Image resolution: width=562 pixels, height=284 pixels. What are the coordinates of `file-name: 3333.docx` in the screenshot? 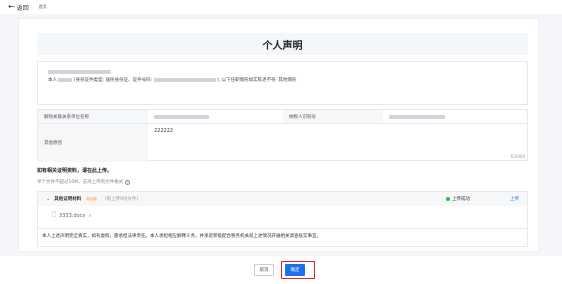 It's located at (72, 216).